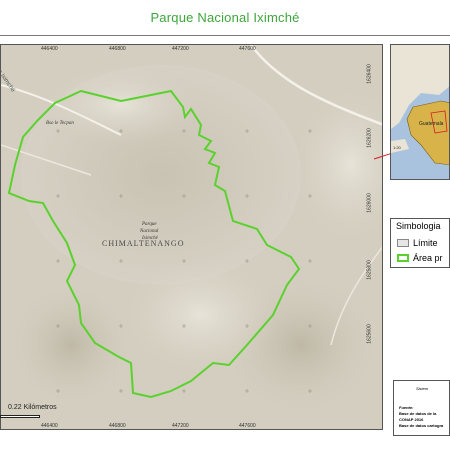 This screenshot has height=450, width=450. Describe the element at coordinates (149, 224) in the screenshot. I see `park-label-1: Parque` at that location.